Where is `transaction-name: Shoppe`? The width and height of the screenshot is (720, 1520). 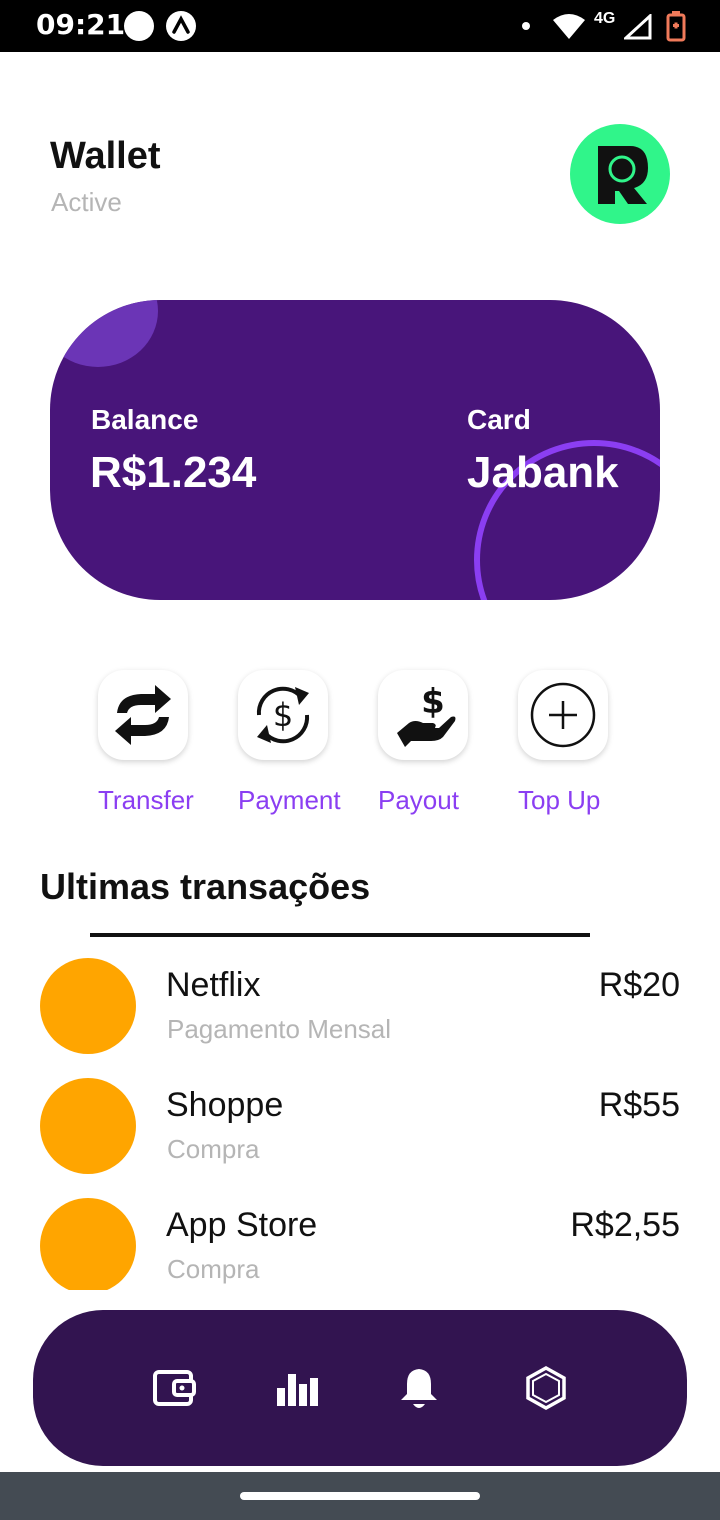
transaction-name: Shoppe is located at coordinates (225, 1105).